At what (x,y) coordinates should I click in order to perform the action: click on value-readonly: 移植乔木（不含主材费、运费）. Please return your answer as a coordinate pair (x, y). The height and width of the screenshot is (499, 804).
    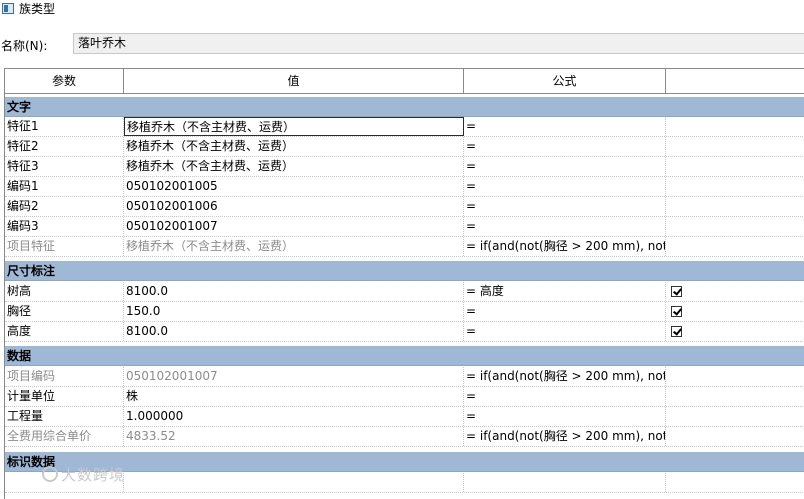
    Looking at the image, I should click on (294, 246).